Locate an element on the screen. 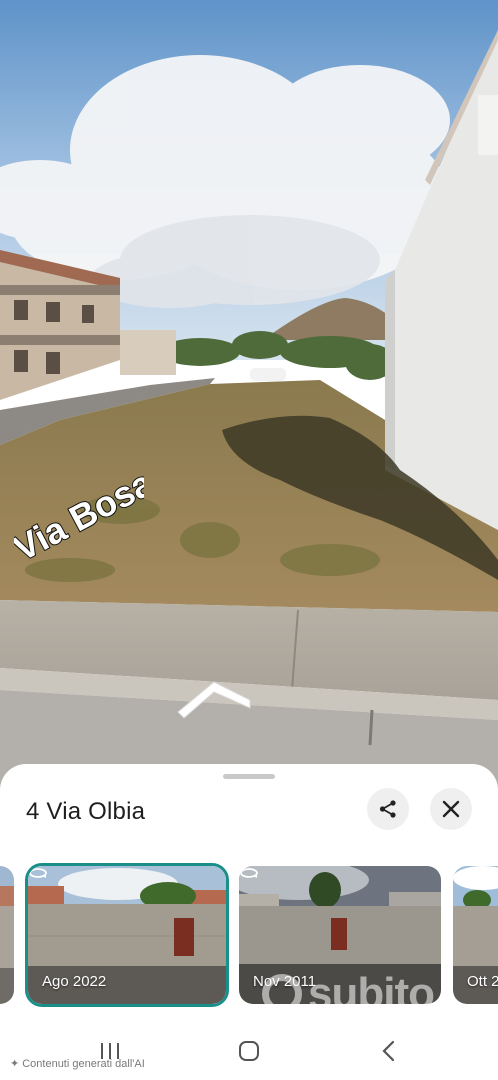  history-date: Ago 2022 is located at coordinates (74, 981).